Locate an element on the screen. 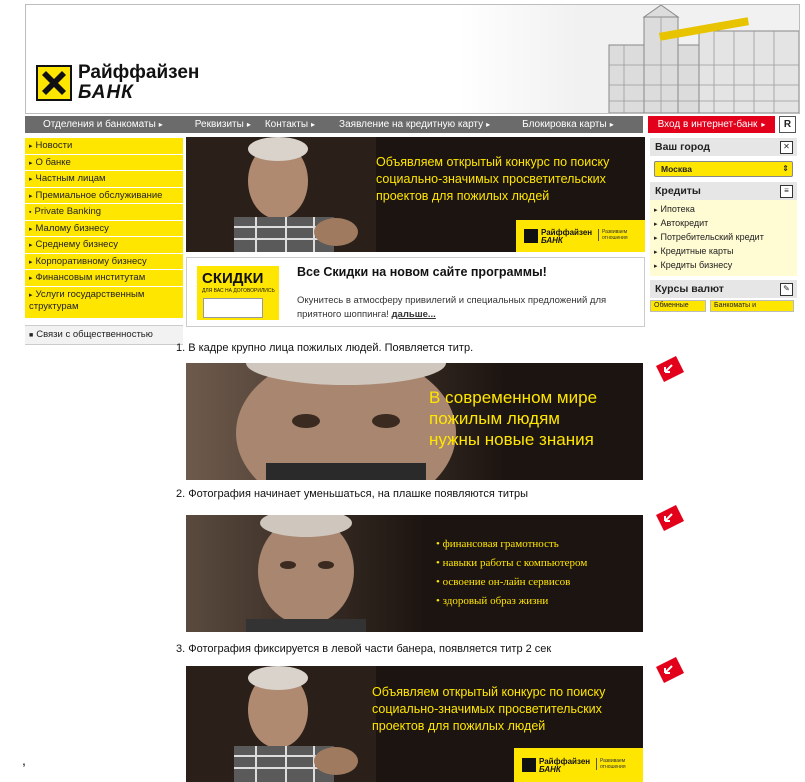 The height and width of the screenshot is (782, 805). rates-tabs: Обменные Банкоматы и is located at coordinates (723, 306).